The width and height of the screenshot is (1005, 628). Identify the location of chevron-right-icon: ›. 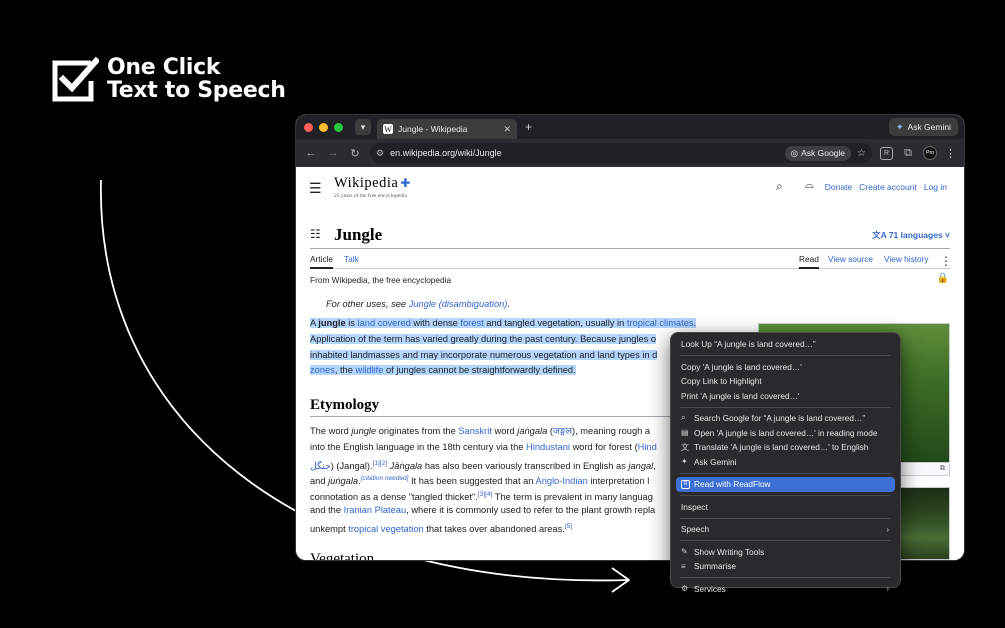
(887, 529).